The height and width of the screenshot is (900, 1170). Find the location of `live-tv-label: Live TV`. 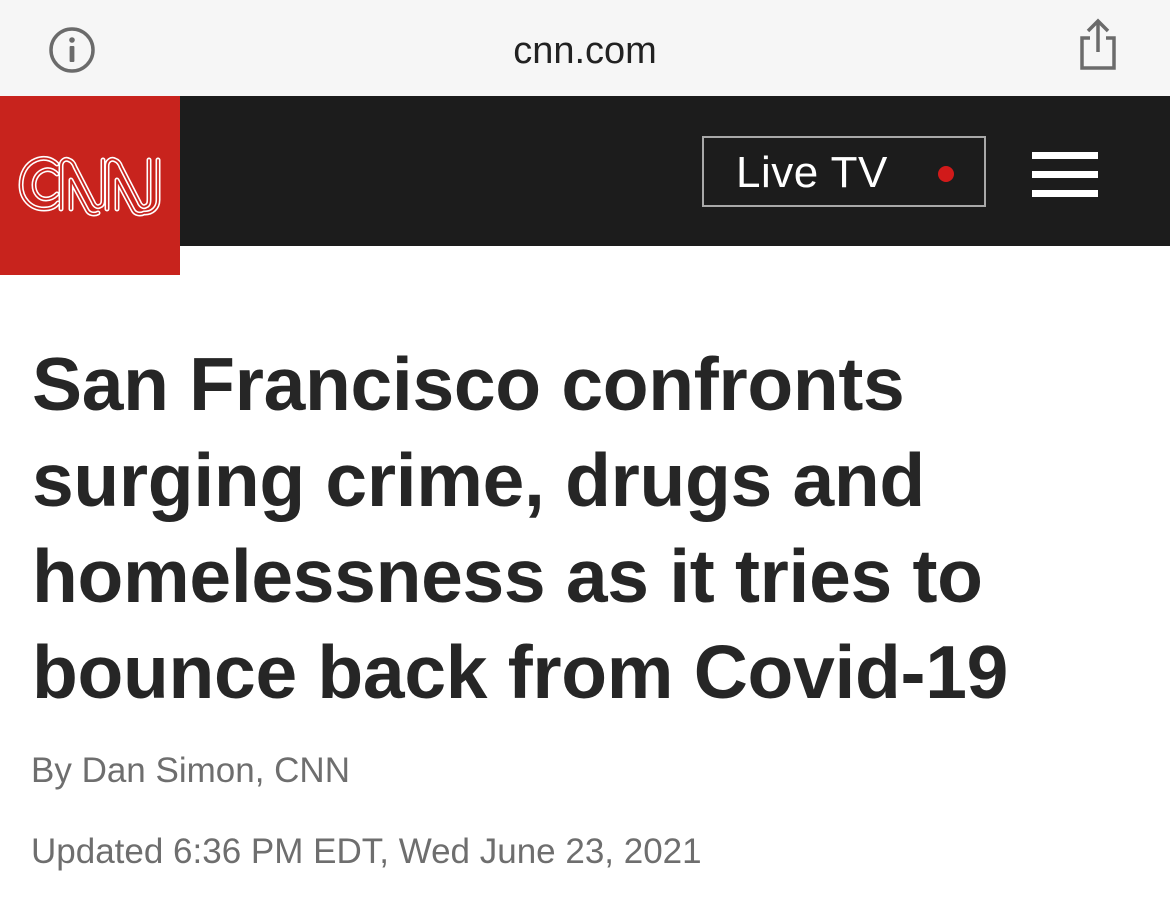

live-tv-label: Live TV is located at coordinates (812, 172).